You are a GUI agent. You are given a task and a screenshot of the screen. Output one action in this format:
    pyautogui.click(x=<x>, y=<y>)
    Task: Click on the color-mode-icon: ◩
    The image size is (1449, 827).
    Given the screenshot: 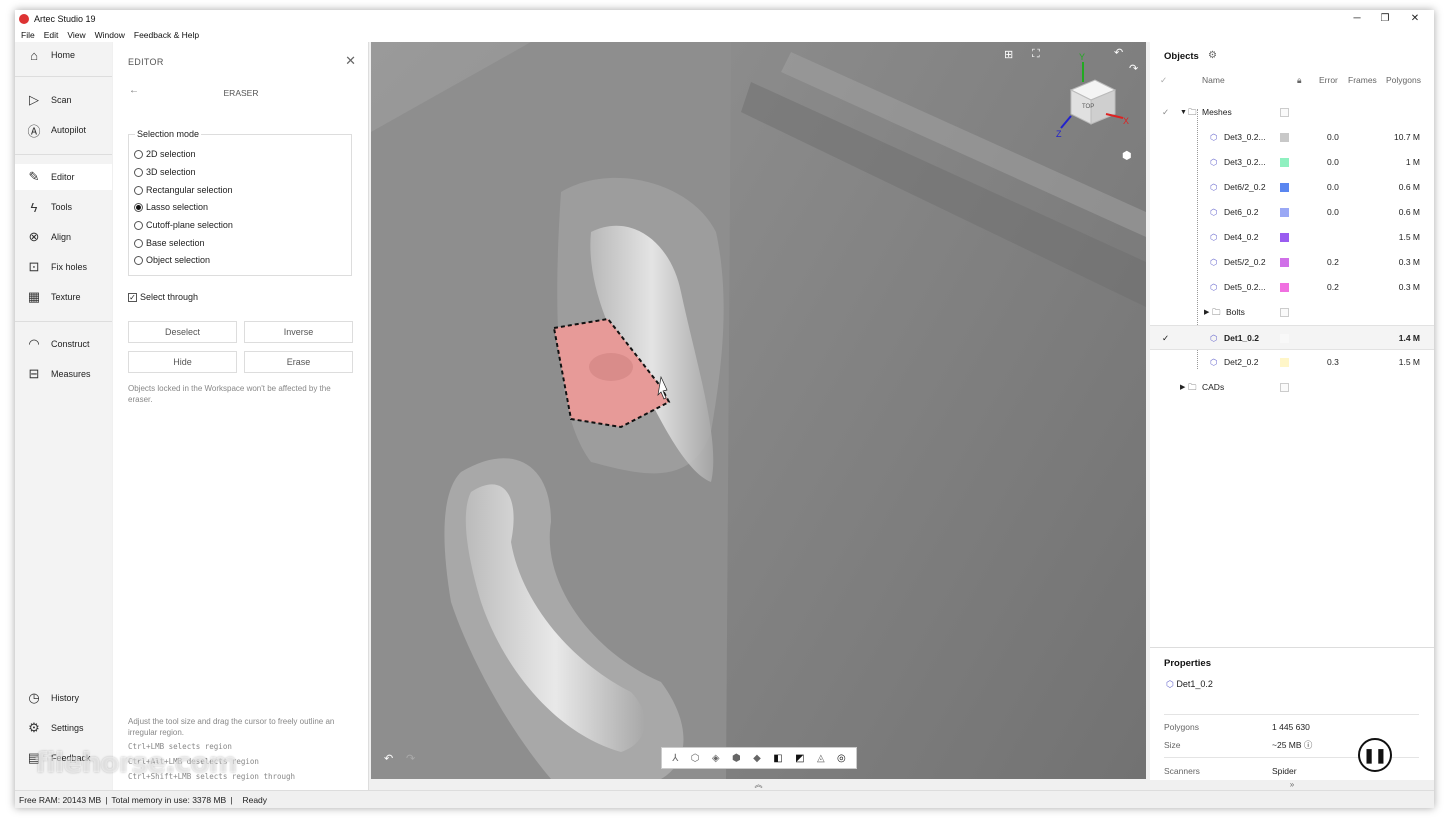 What is the action you would take?
    pyautogui.click(x=799, y=758)
    